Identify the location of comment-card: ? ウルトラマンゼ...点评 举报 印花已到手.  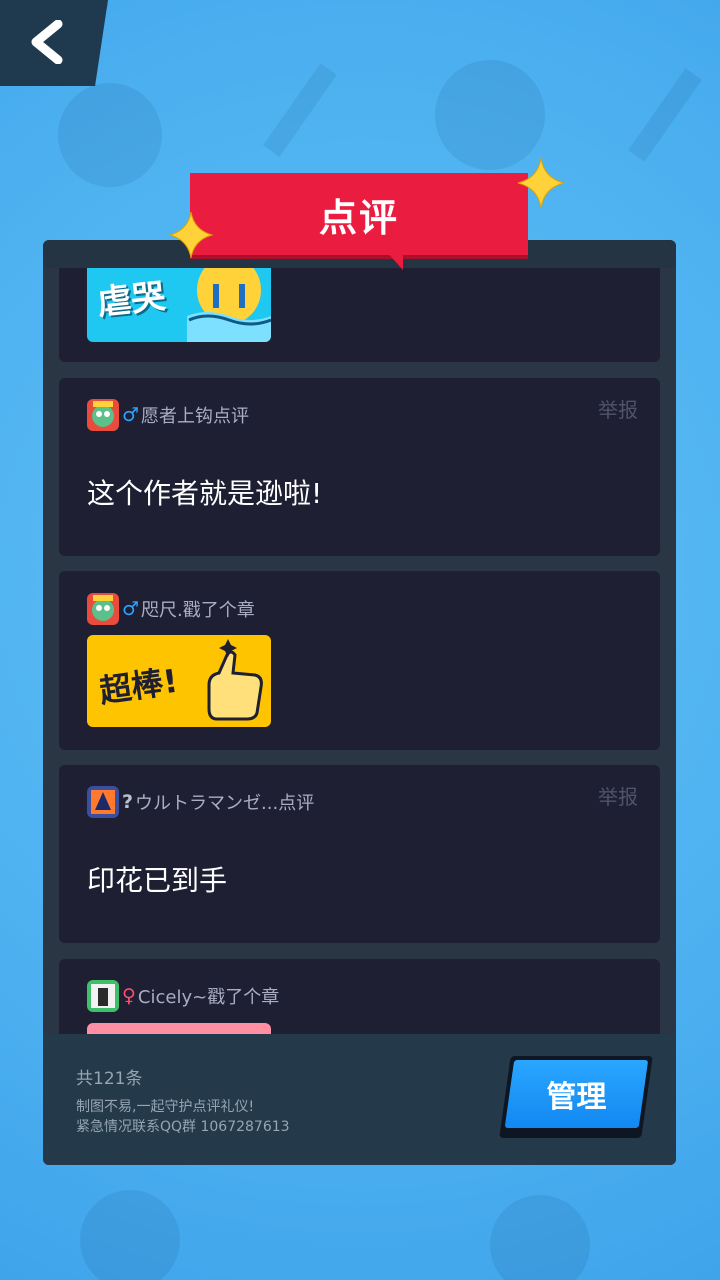
(359, 854).